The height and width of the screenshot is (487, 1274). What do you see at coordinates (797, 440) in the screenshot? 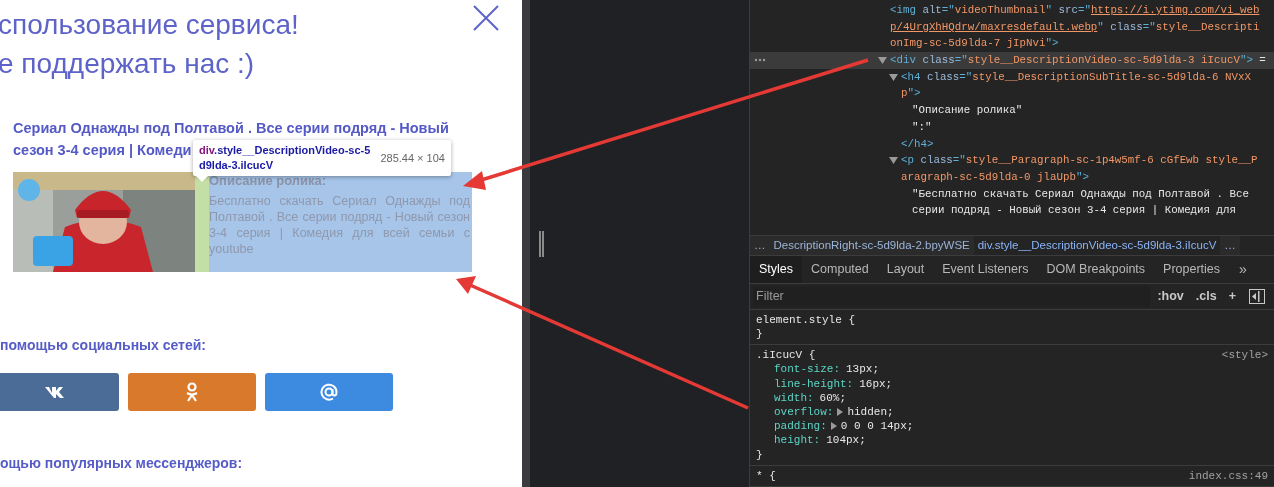
I see `css-property: height:` at bounding box center [797, 440].